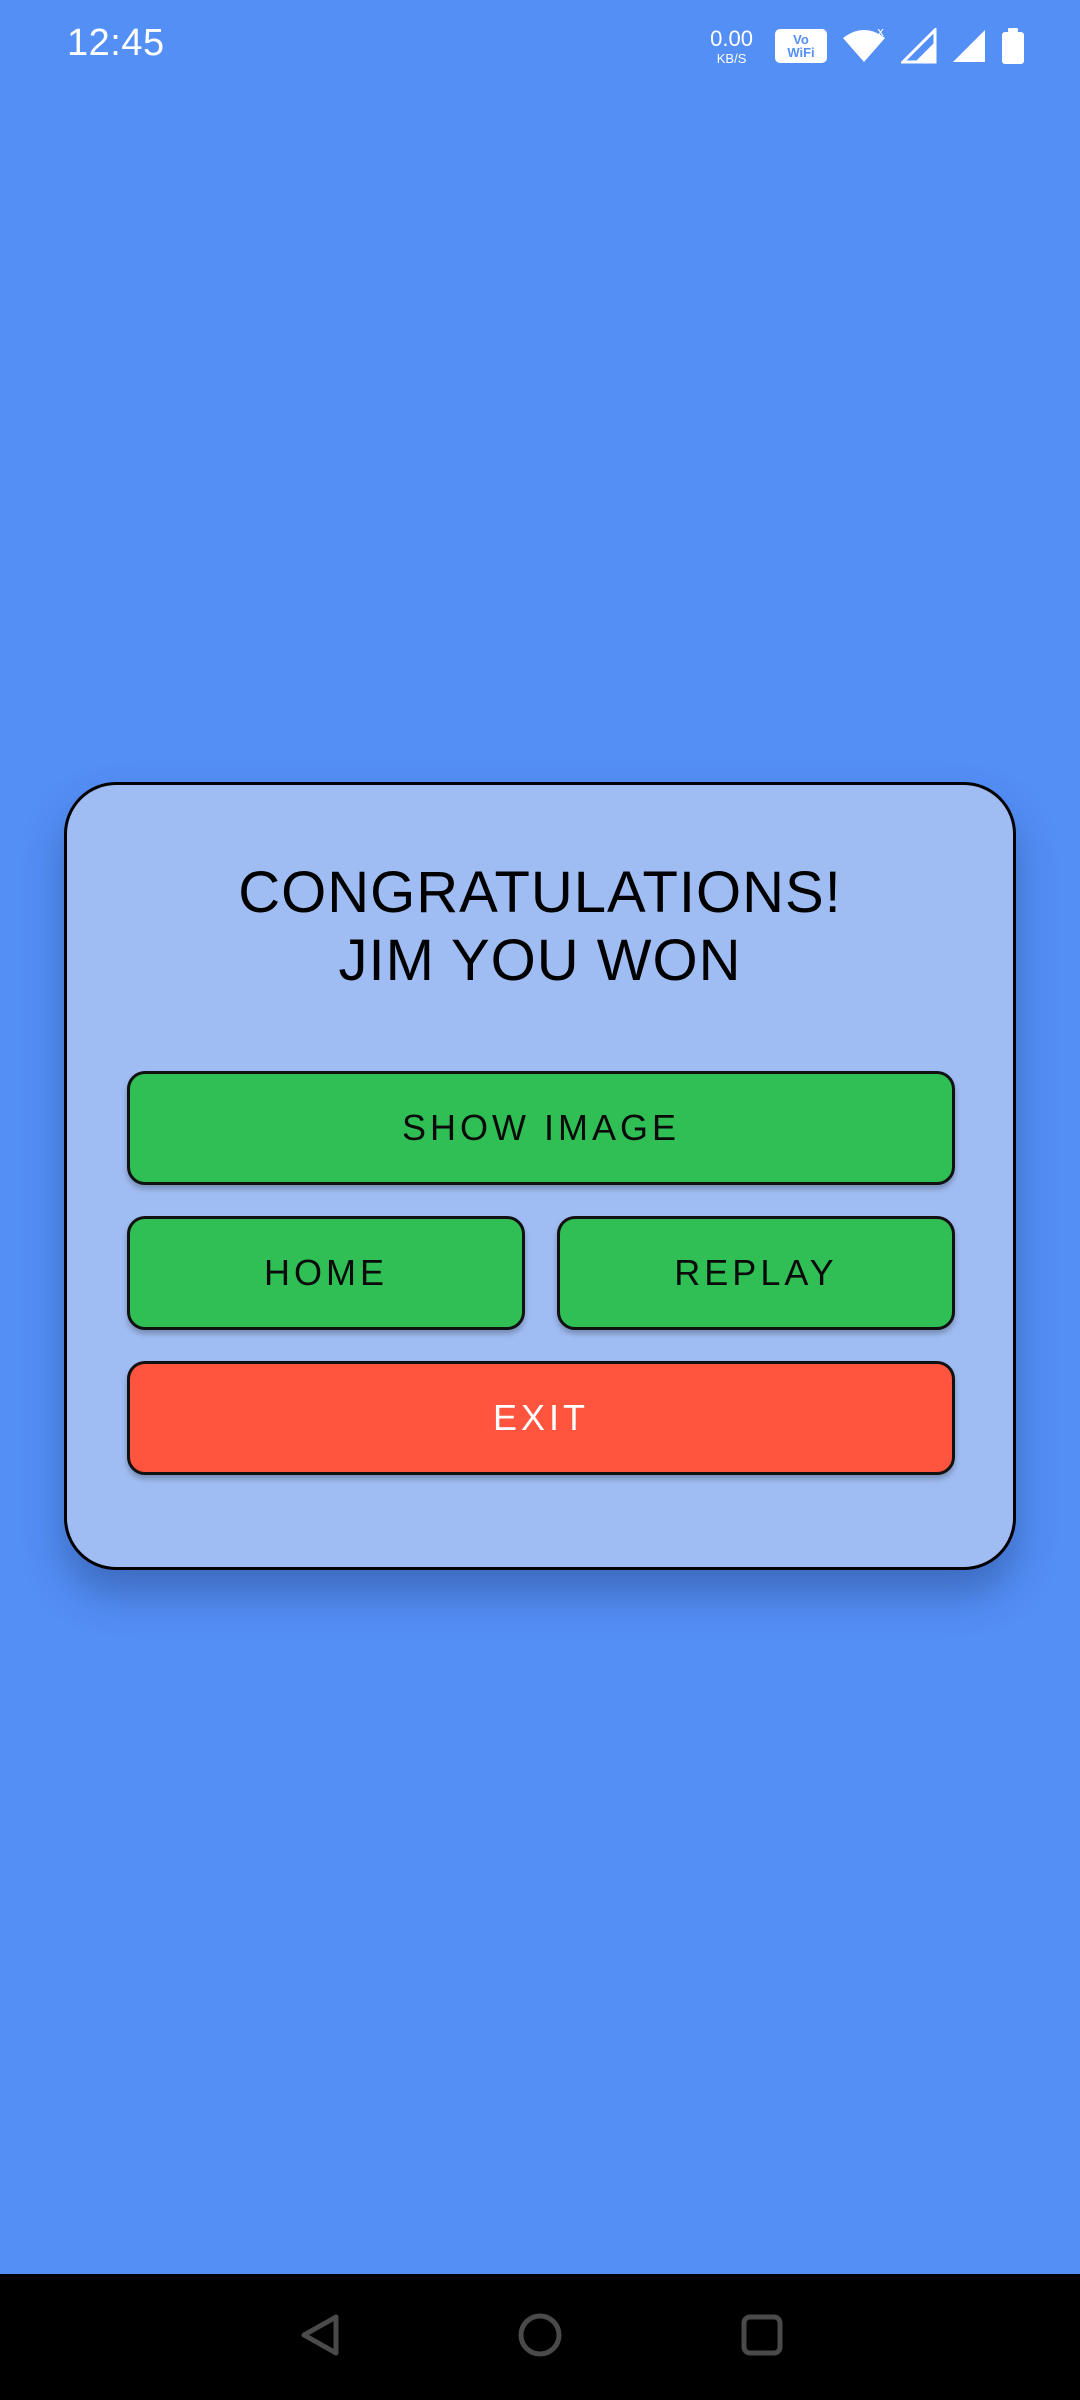 The width and height of the screenshot is (1080, 2400). Describe the element at coordinates (1013, 46) in the screenshot. I see `battery-icon` at that location.